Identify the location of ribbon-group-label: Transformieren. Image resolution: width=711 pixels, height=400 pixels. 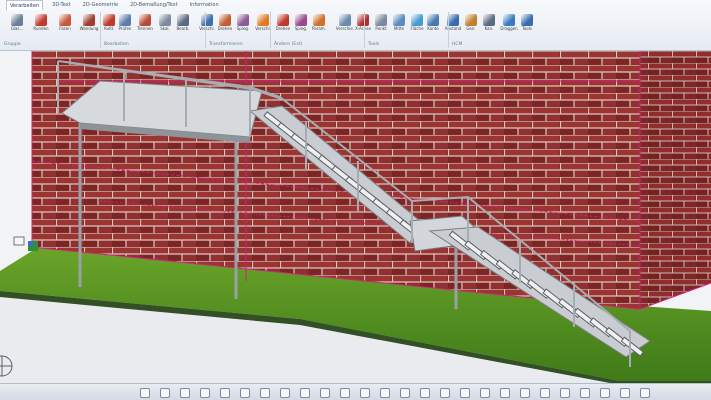
(226, 44).